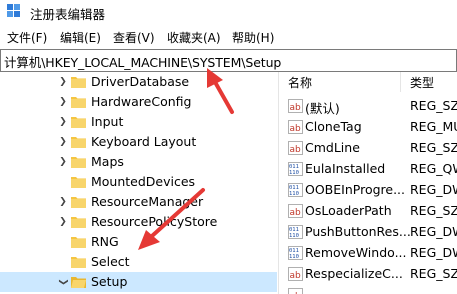 The height and width of the screenshot is (294, 457). I want to click on tree-item-keyboard-layout: ❯ Keyboard Layout, so click(138, 142).